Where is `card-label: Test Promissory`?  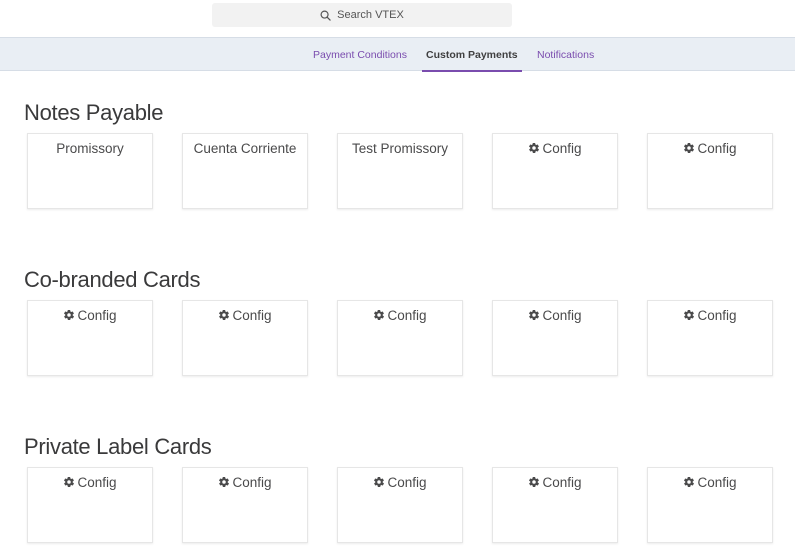 card-label: Test Promissory is located at coordinates (400, 148).